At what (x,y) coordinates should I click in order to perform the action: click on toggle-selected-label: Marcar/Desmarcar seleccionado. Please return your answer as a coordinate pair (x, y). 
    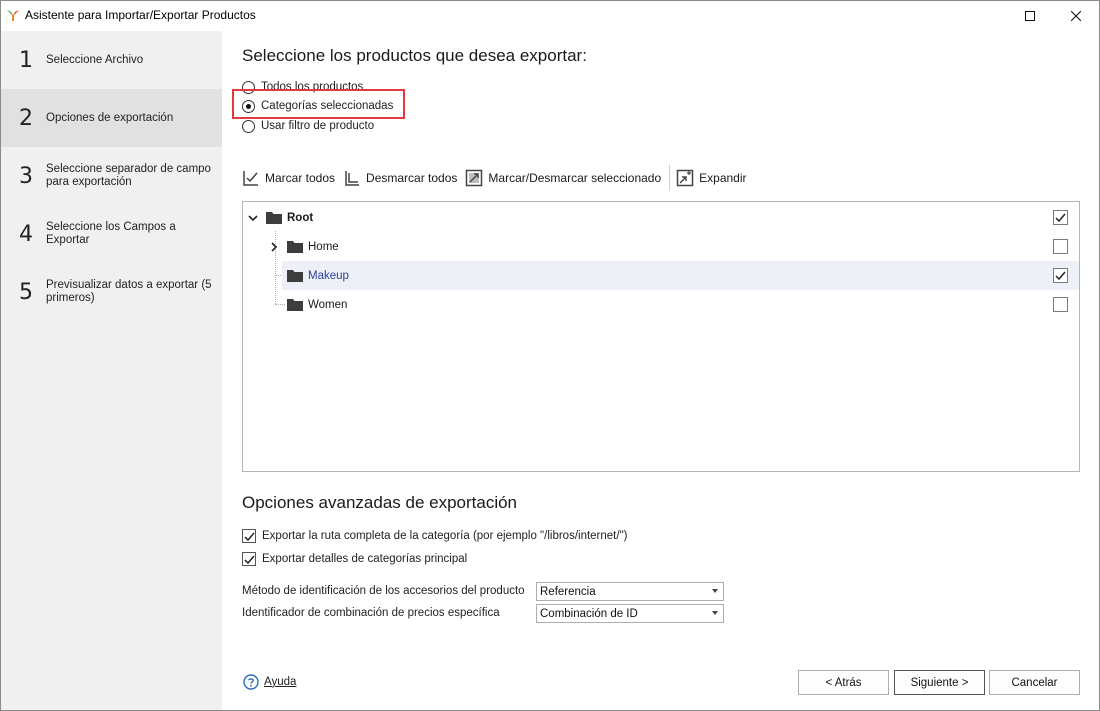
    Looking at the image, I should click on (575, 178).